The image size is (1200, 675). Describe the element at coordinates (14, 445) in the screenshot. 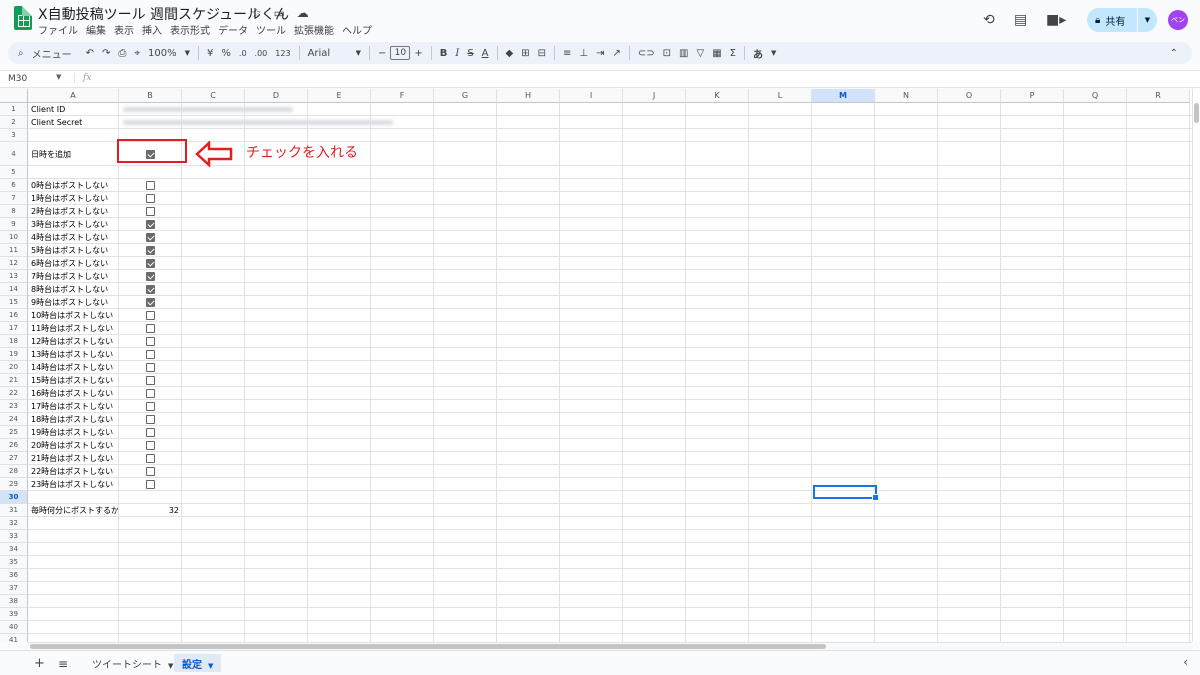

I see `row-header: 26` at that location.